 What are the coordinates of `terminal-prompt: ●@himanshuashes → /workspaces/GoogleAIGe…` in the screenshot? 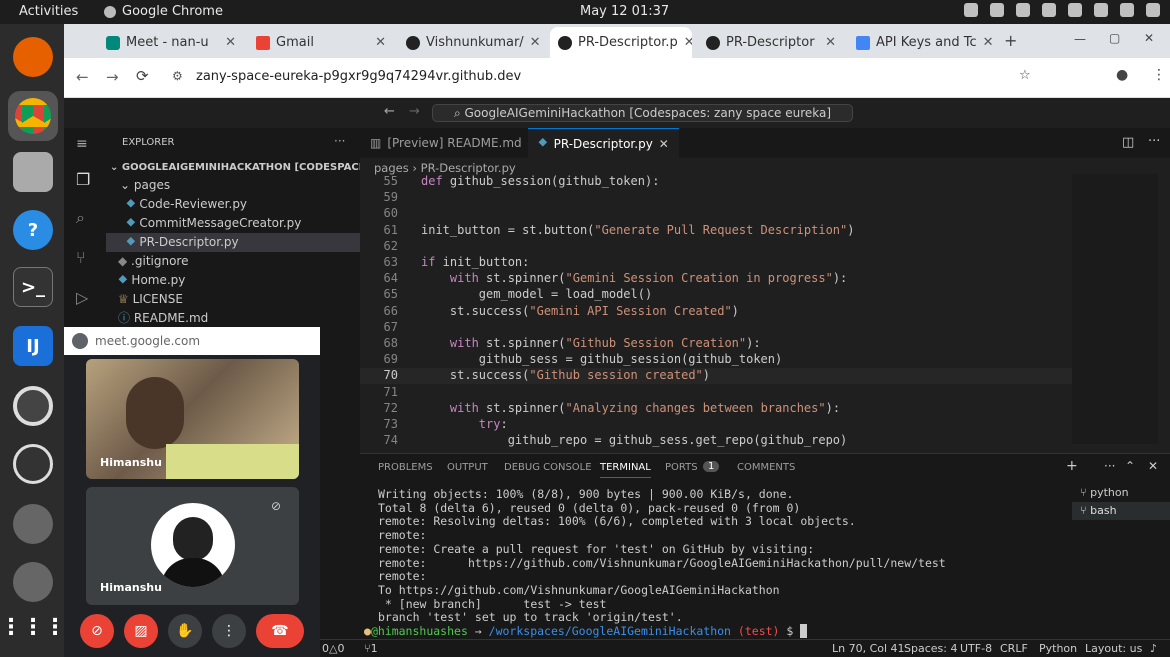 It's located at (586, 631).